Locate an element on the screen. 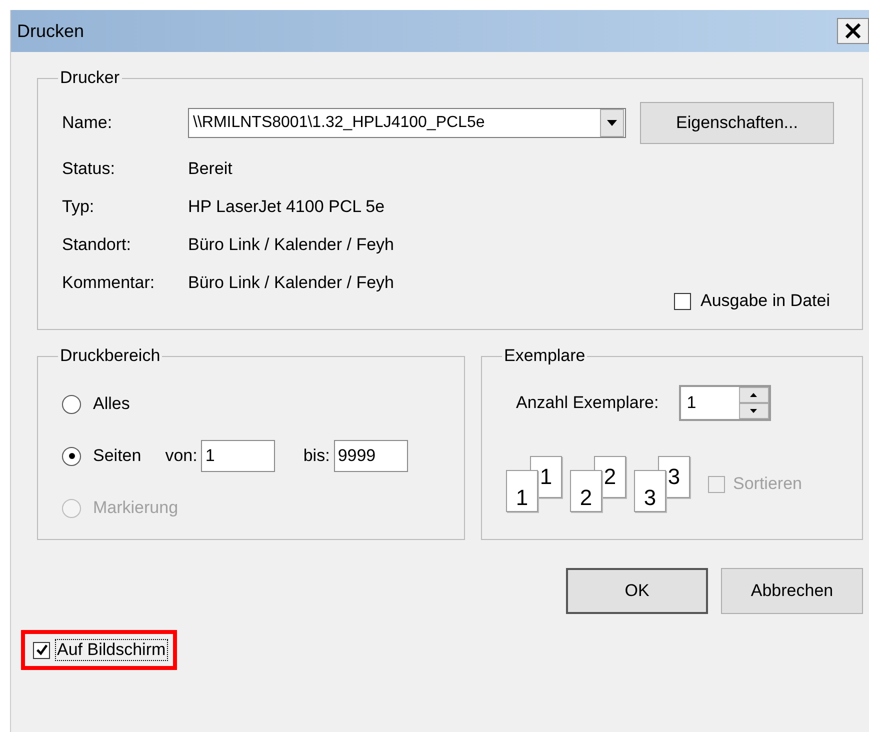 The image size is (869, 732). dialog-button: Abbrechen is located at coordinates (792, 591).